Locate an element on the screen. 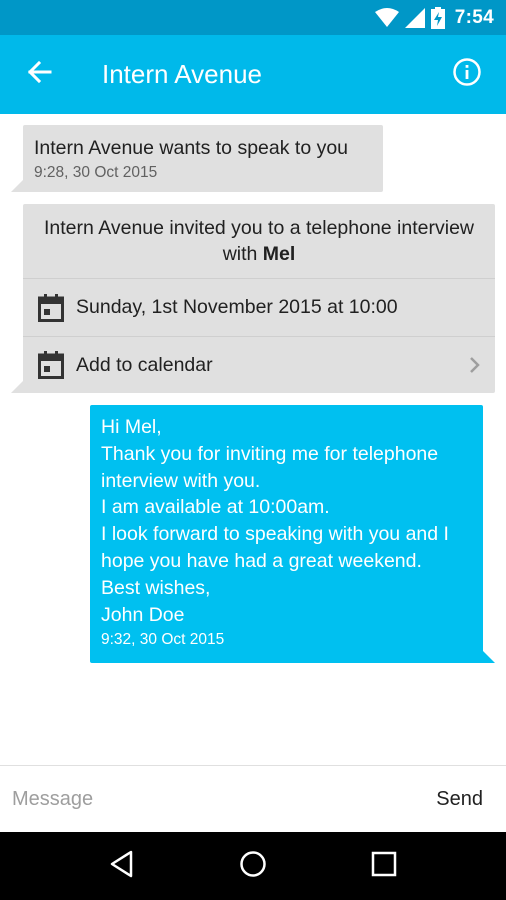  app-bar: Intern Avenue is located at coordinates (253, 74).